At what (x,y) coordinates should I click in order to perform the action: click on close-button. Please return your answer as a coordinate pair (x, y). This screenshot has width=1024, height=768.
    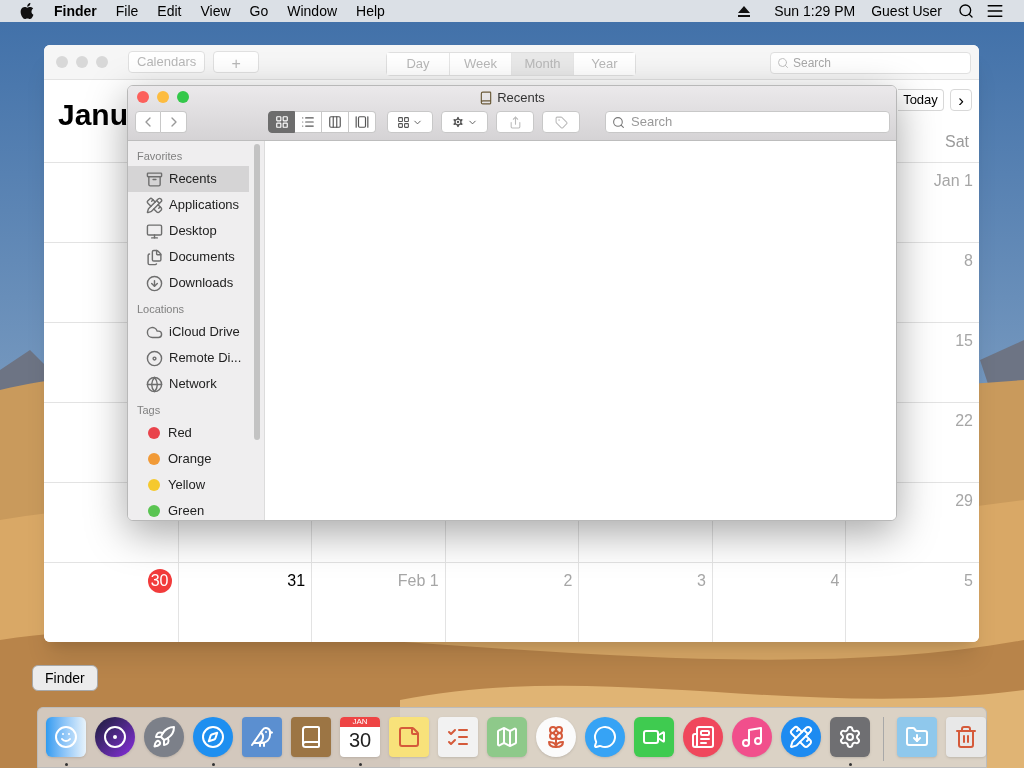
    Looking at the image, I should click on (143, 97).